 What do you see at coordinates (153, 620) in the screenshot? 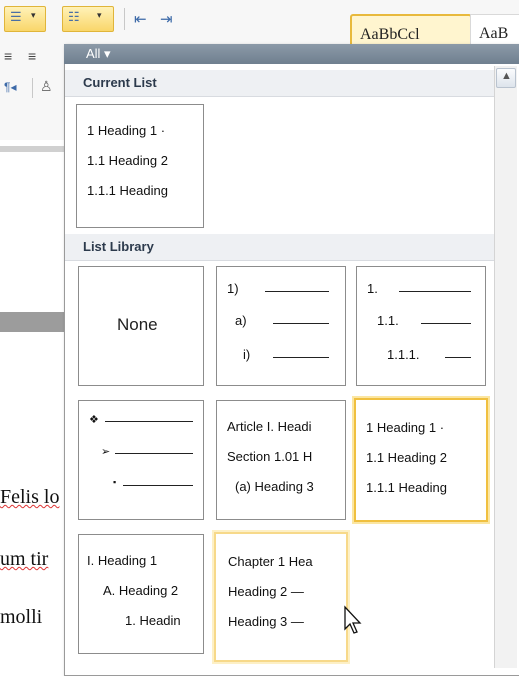
I see `tile-line: 1. Headin` at bounding box center [153, 620].